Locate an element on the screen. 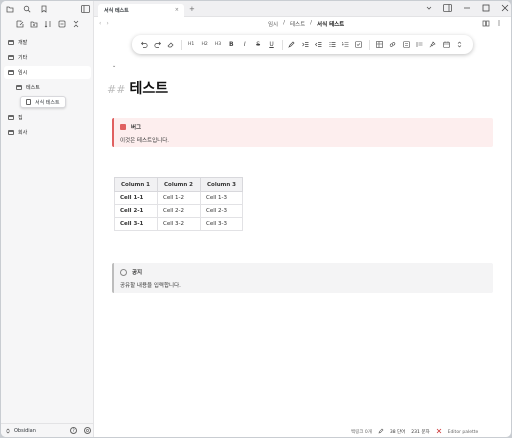 This screenshot has width=512, height=438. vault-switcher: Obsidian ? is located at coordinates (47, 430).